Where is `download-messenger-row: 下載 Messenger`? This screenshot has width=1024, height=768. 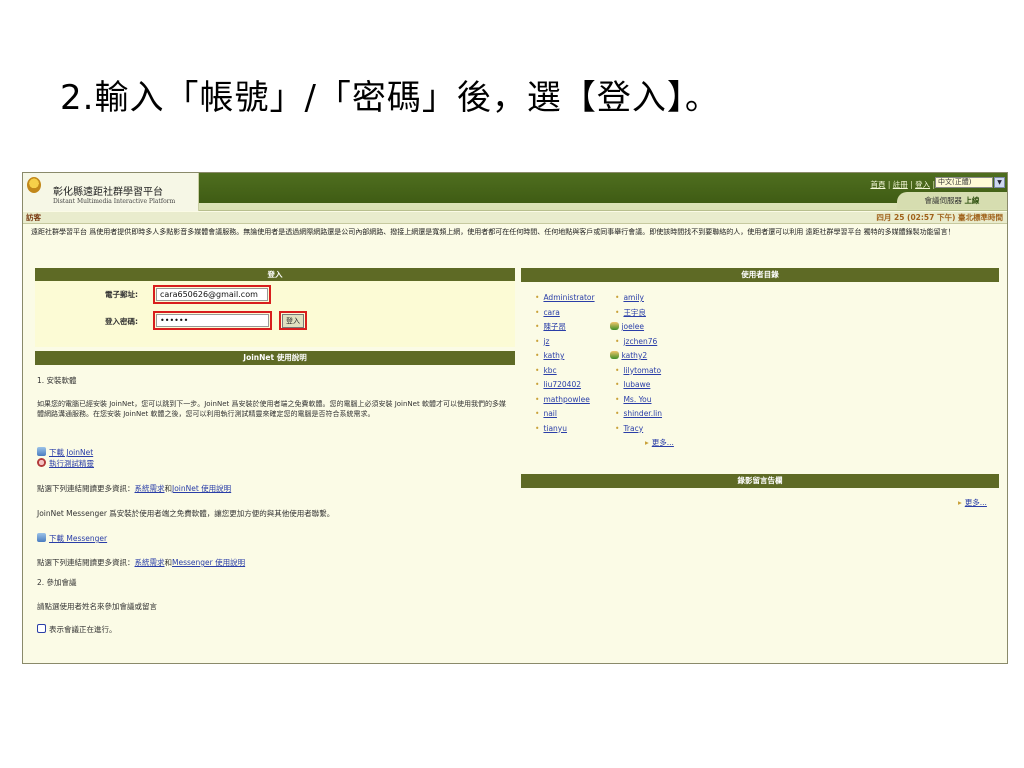 download-messenger-row: 下載 Messenger is located at coordinates (72, 538).